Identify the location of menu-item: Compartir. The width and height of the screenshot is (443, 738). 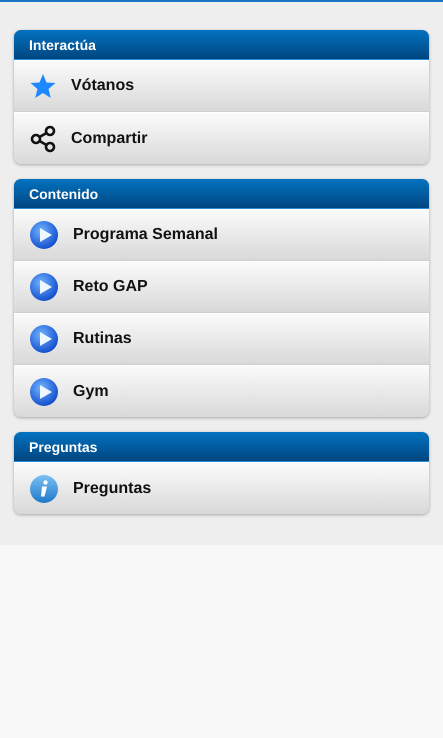
(221, 138).